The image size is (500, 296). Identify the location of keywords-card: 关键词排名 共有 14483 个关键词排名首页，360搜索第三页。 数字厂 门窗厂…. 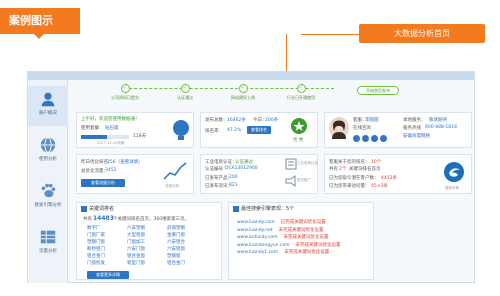
(149, 241).